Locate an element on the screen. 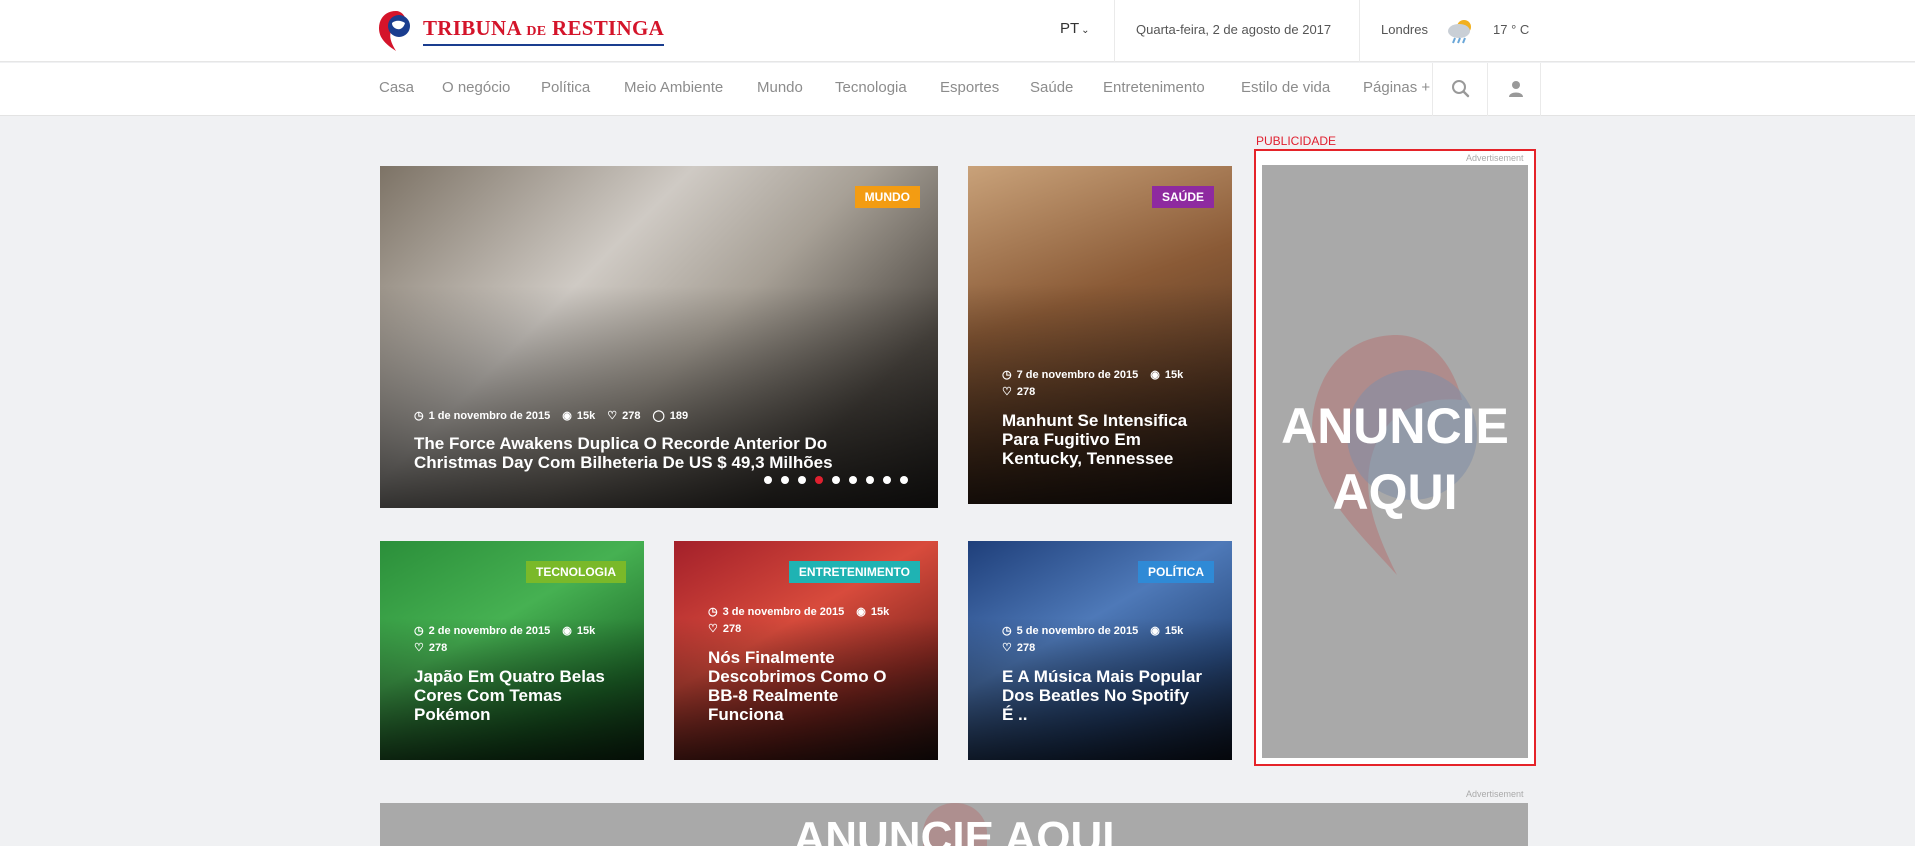 The height and width of the screenshot is (846, 1915). category-badge: MUNDO is located at coordinates (887, 197).